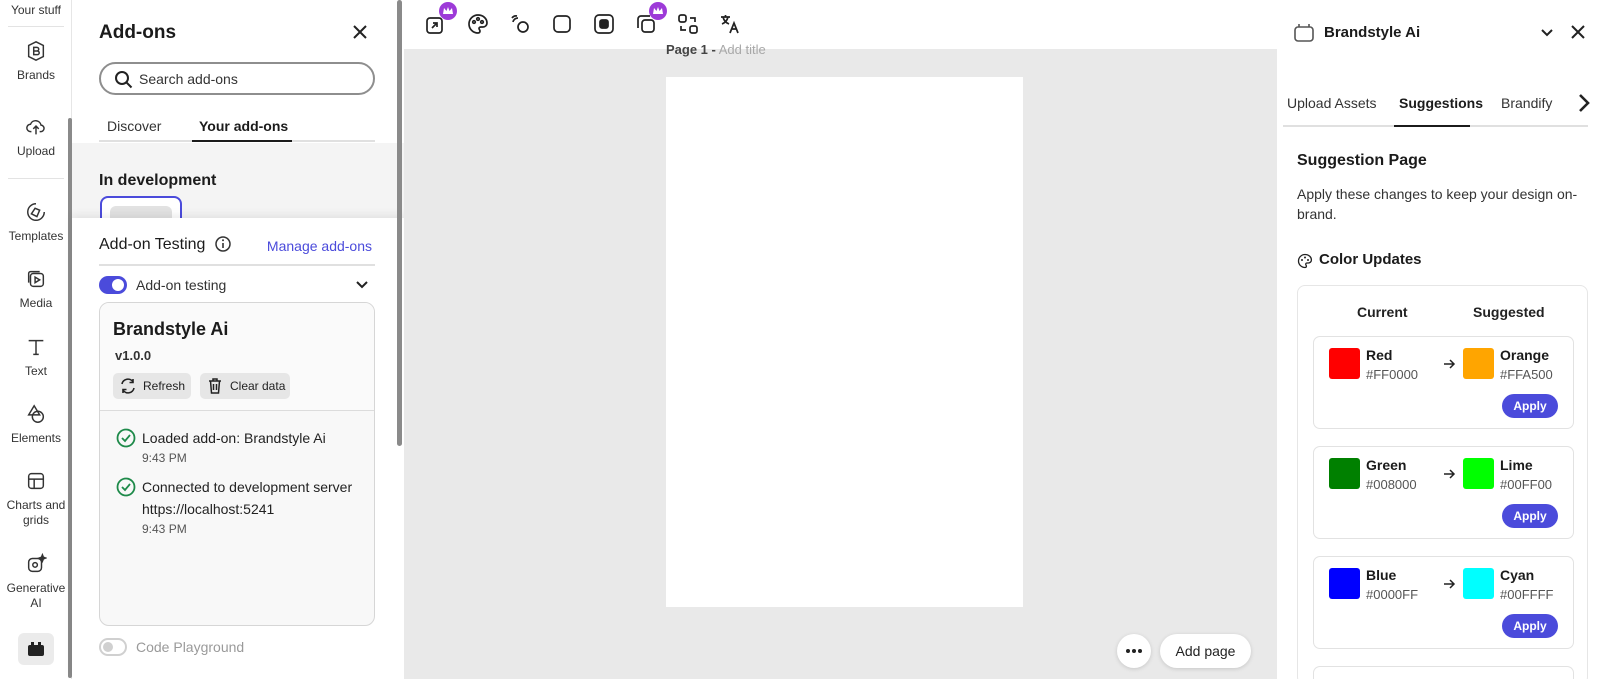 Image resolution: width=1600 pixels, height=679 pixels. I want to click on tab-discover: Discover, so click(134, 126).